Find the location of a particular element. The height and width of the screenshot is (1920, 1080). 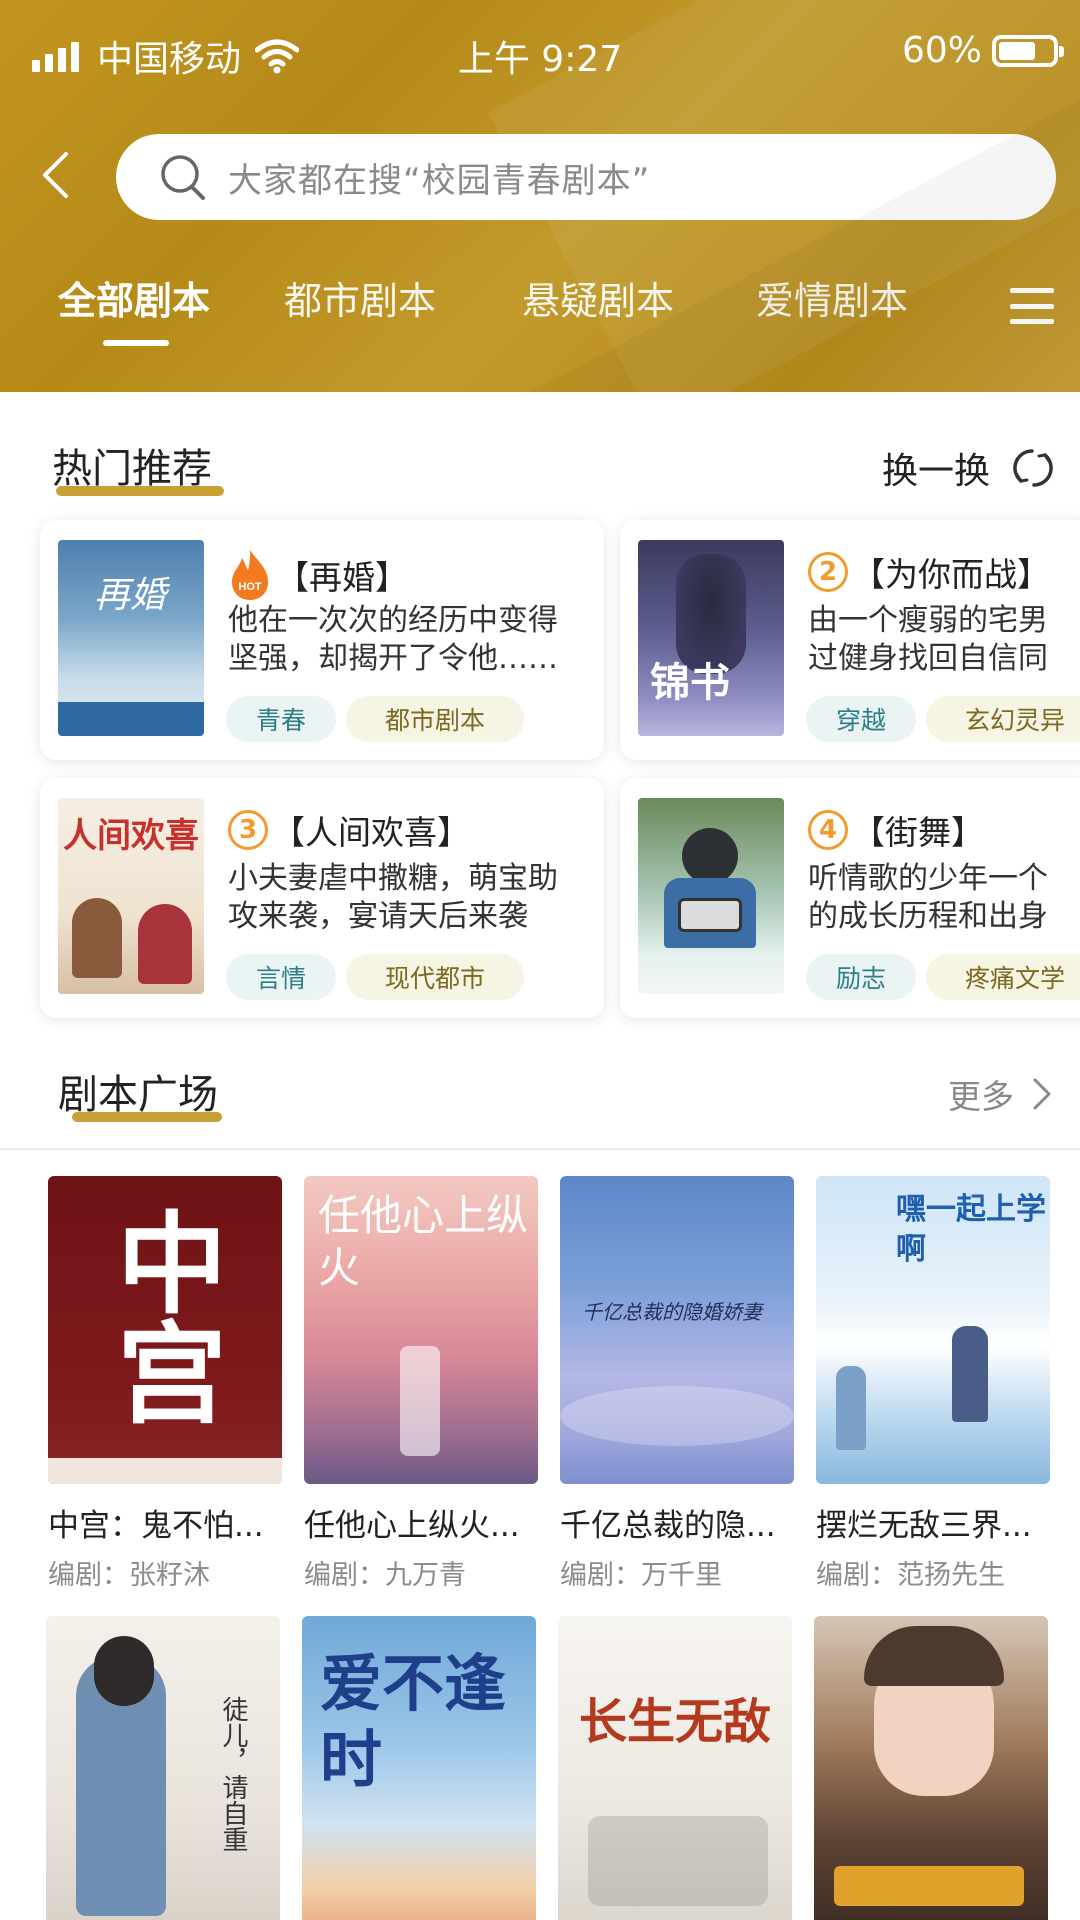

svg-text: HOT is located at coordinates (250, 587).